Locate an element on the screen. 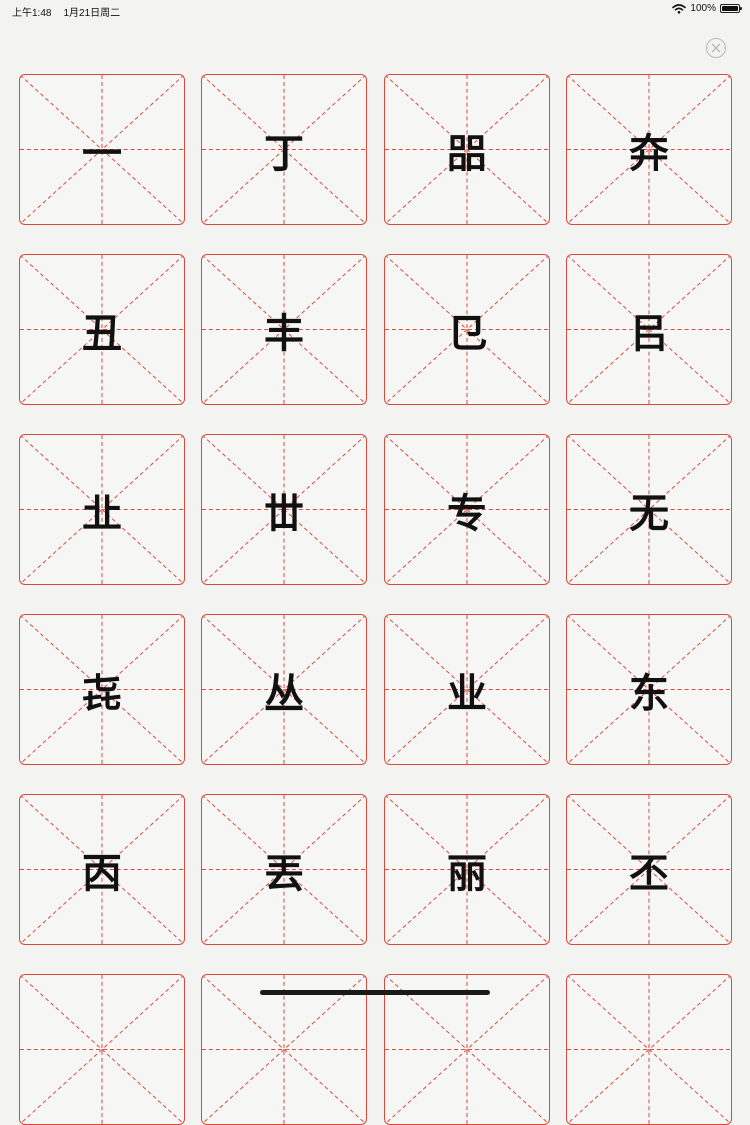 The image size is (750, 1125). practice-character: 专 is located at coordinates (467, 513).